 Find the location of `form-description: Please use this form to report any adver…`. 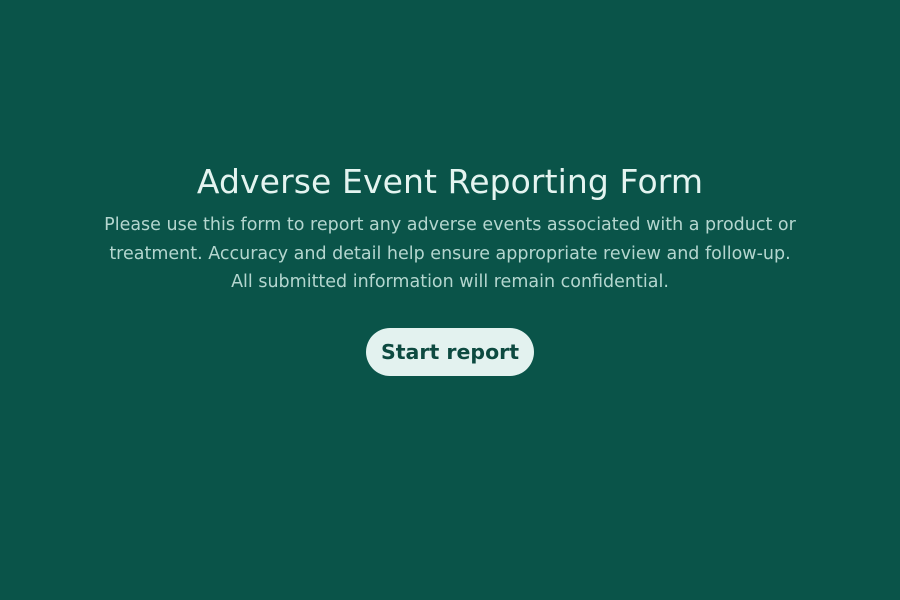

form-description: Please use this form to report any adver… is located at coordinates (450, 254).